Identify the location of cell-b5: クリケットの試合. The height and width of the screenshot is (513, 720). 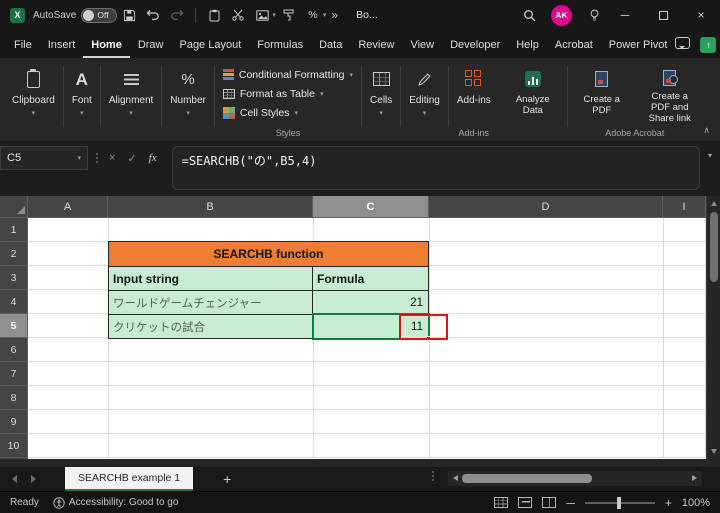
(211, 326).